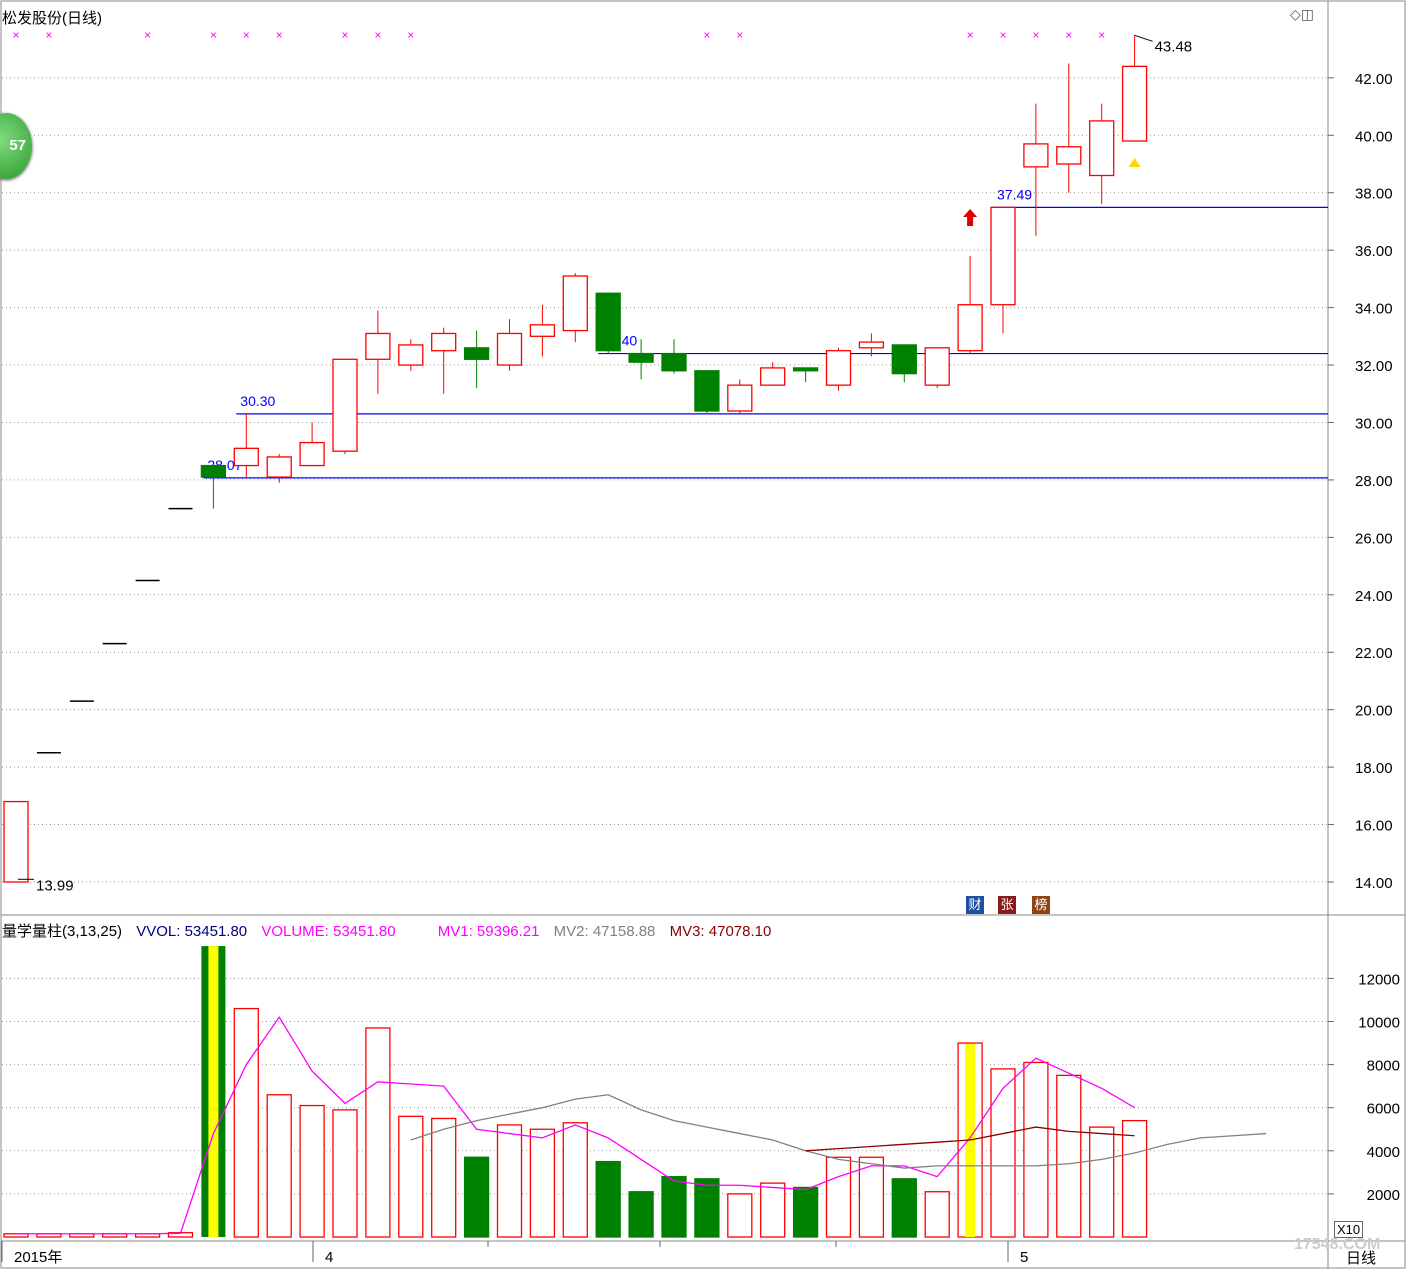  Describe the element at coordinates (1374, 826) in the screenshot. I see `price-tick-label: 16.00` at that location.